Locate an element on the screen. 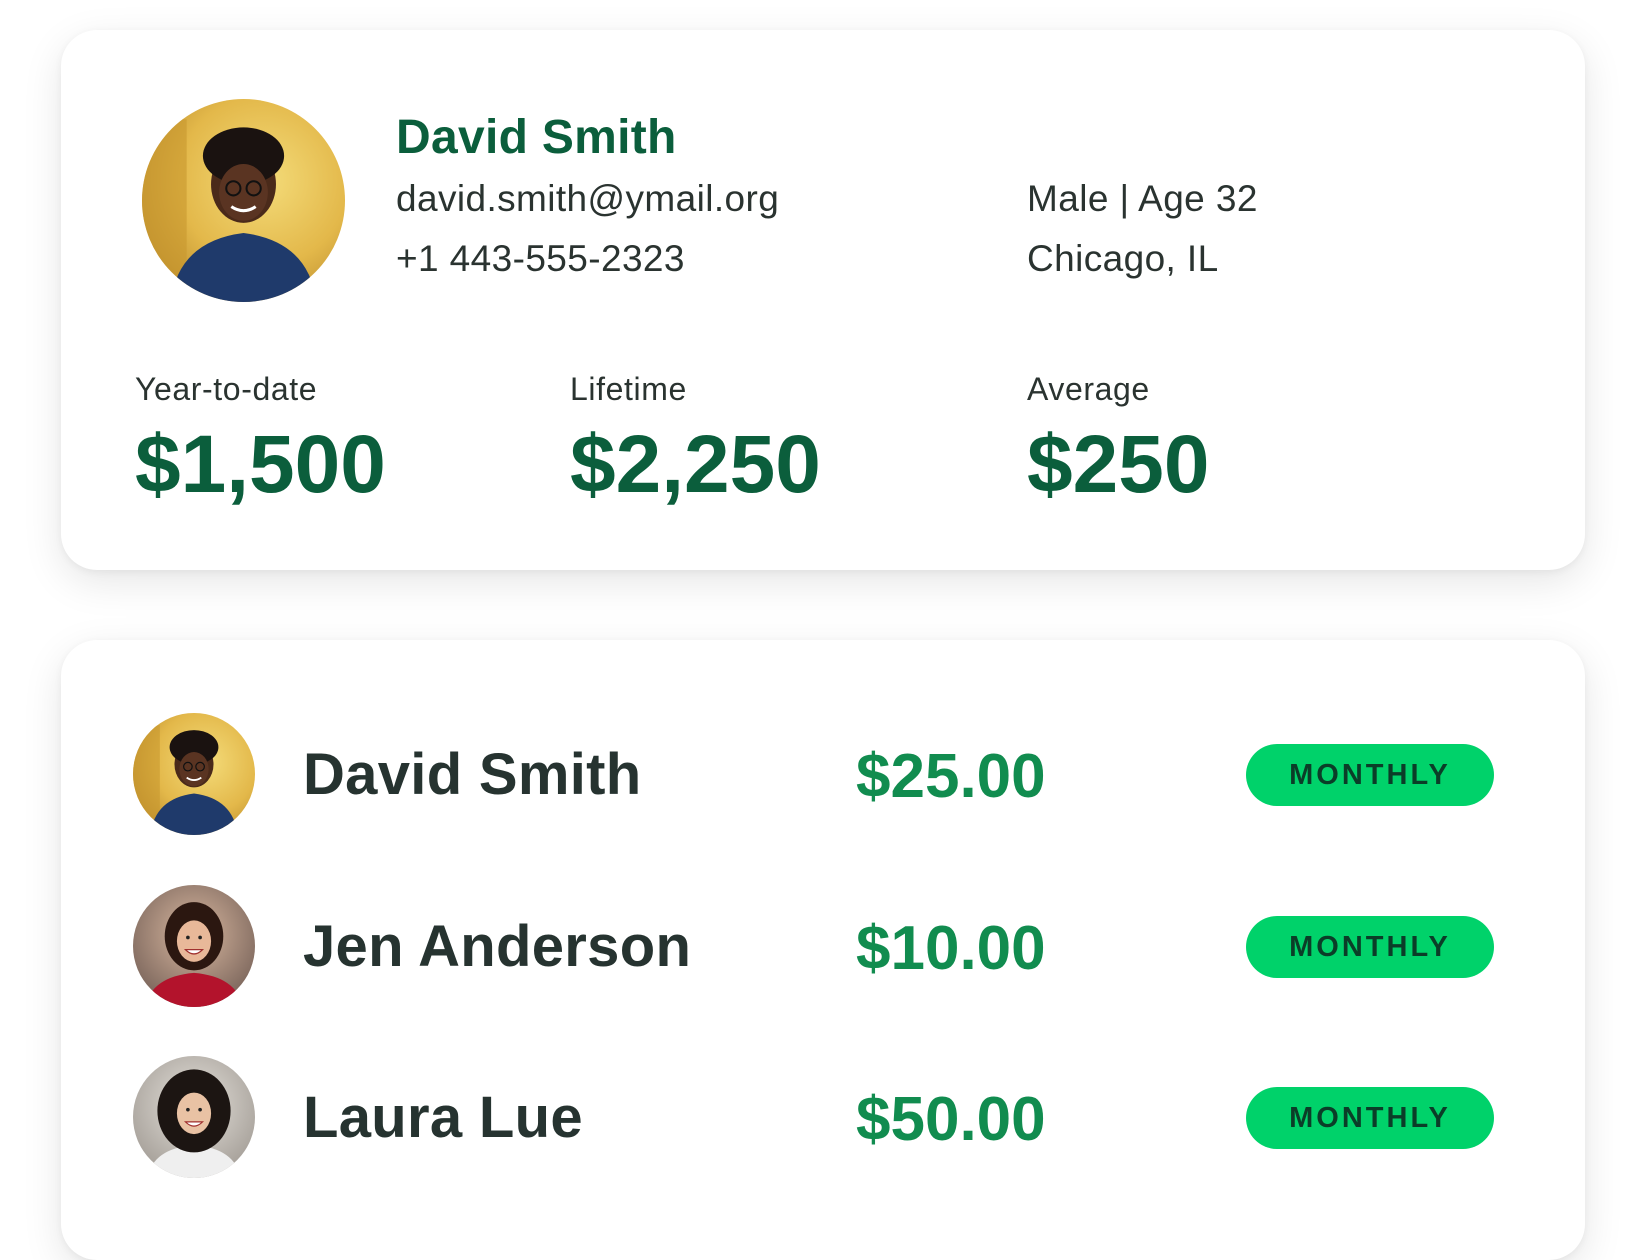  donation-amount: $50.00 is located at coordinates (951, 1119).